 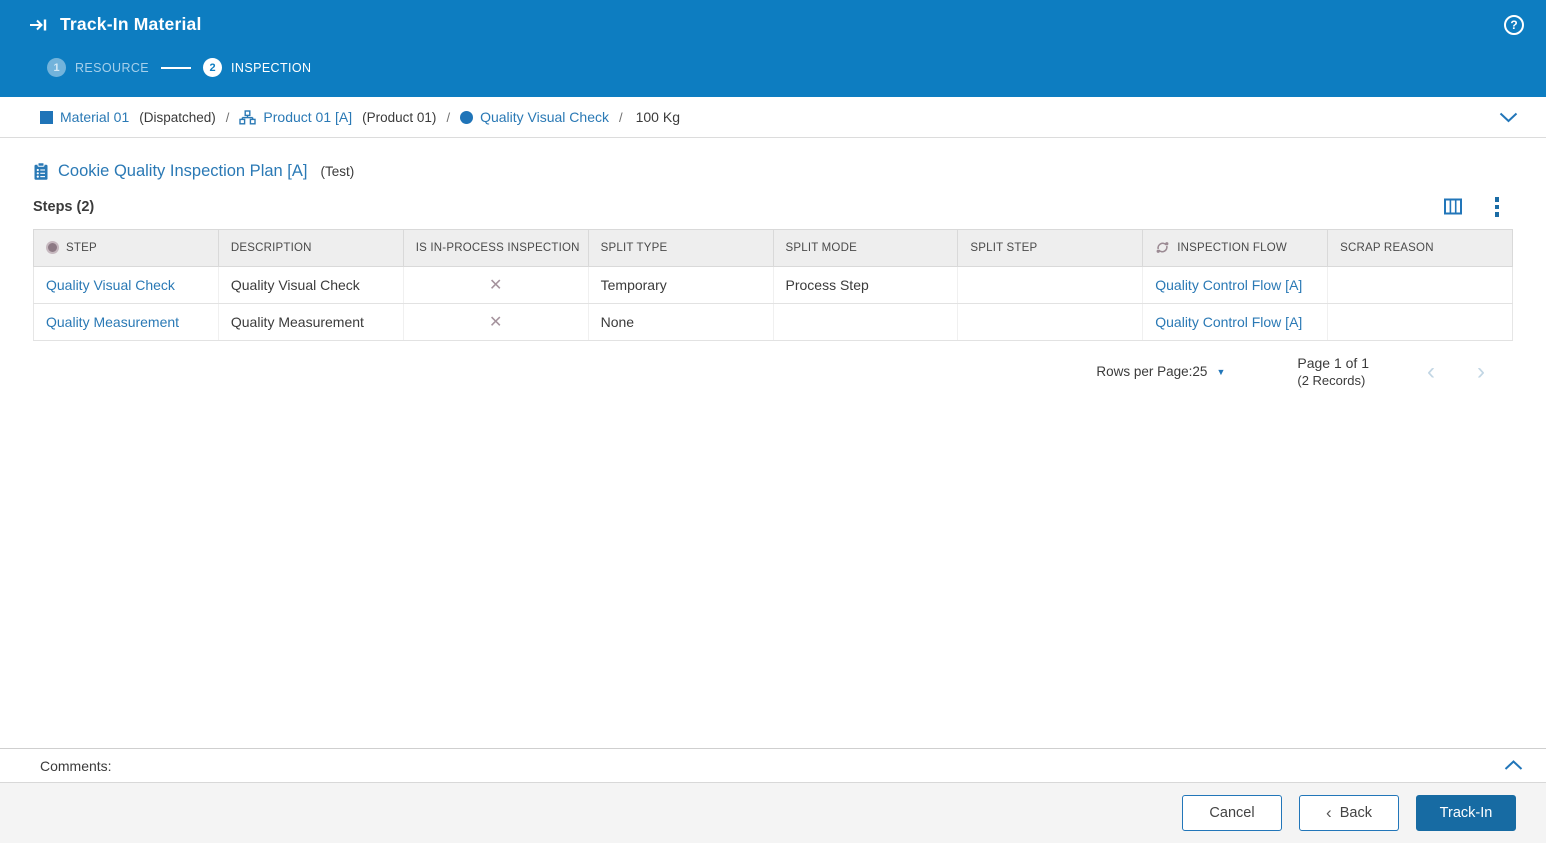 I want to click on step-link-cell: Quality Measurement, so click(x=112, y=322).